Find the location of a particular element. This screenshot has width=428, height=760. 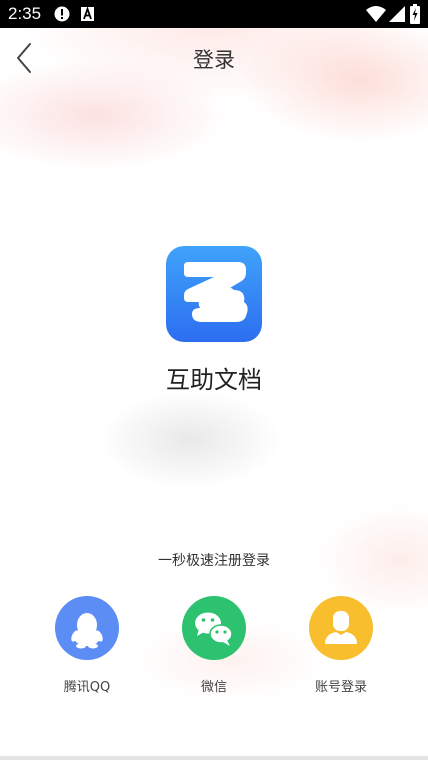

qq-login-label: 腾讯QQ is located at coordinates (87, 687).